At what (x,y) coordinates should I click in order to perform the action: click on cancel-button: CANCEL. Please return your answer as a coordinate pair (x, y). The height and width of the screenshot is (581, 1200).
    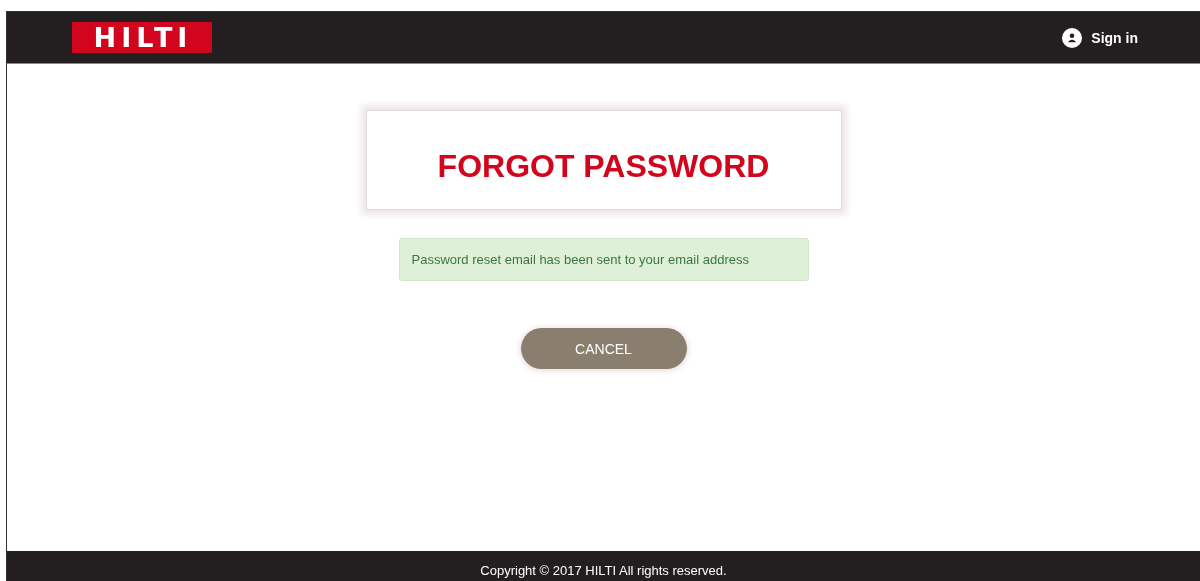
    Looking at the image, I should click on (603, 348).